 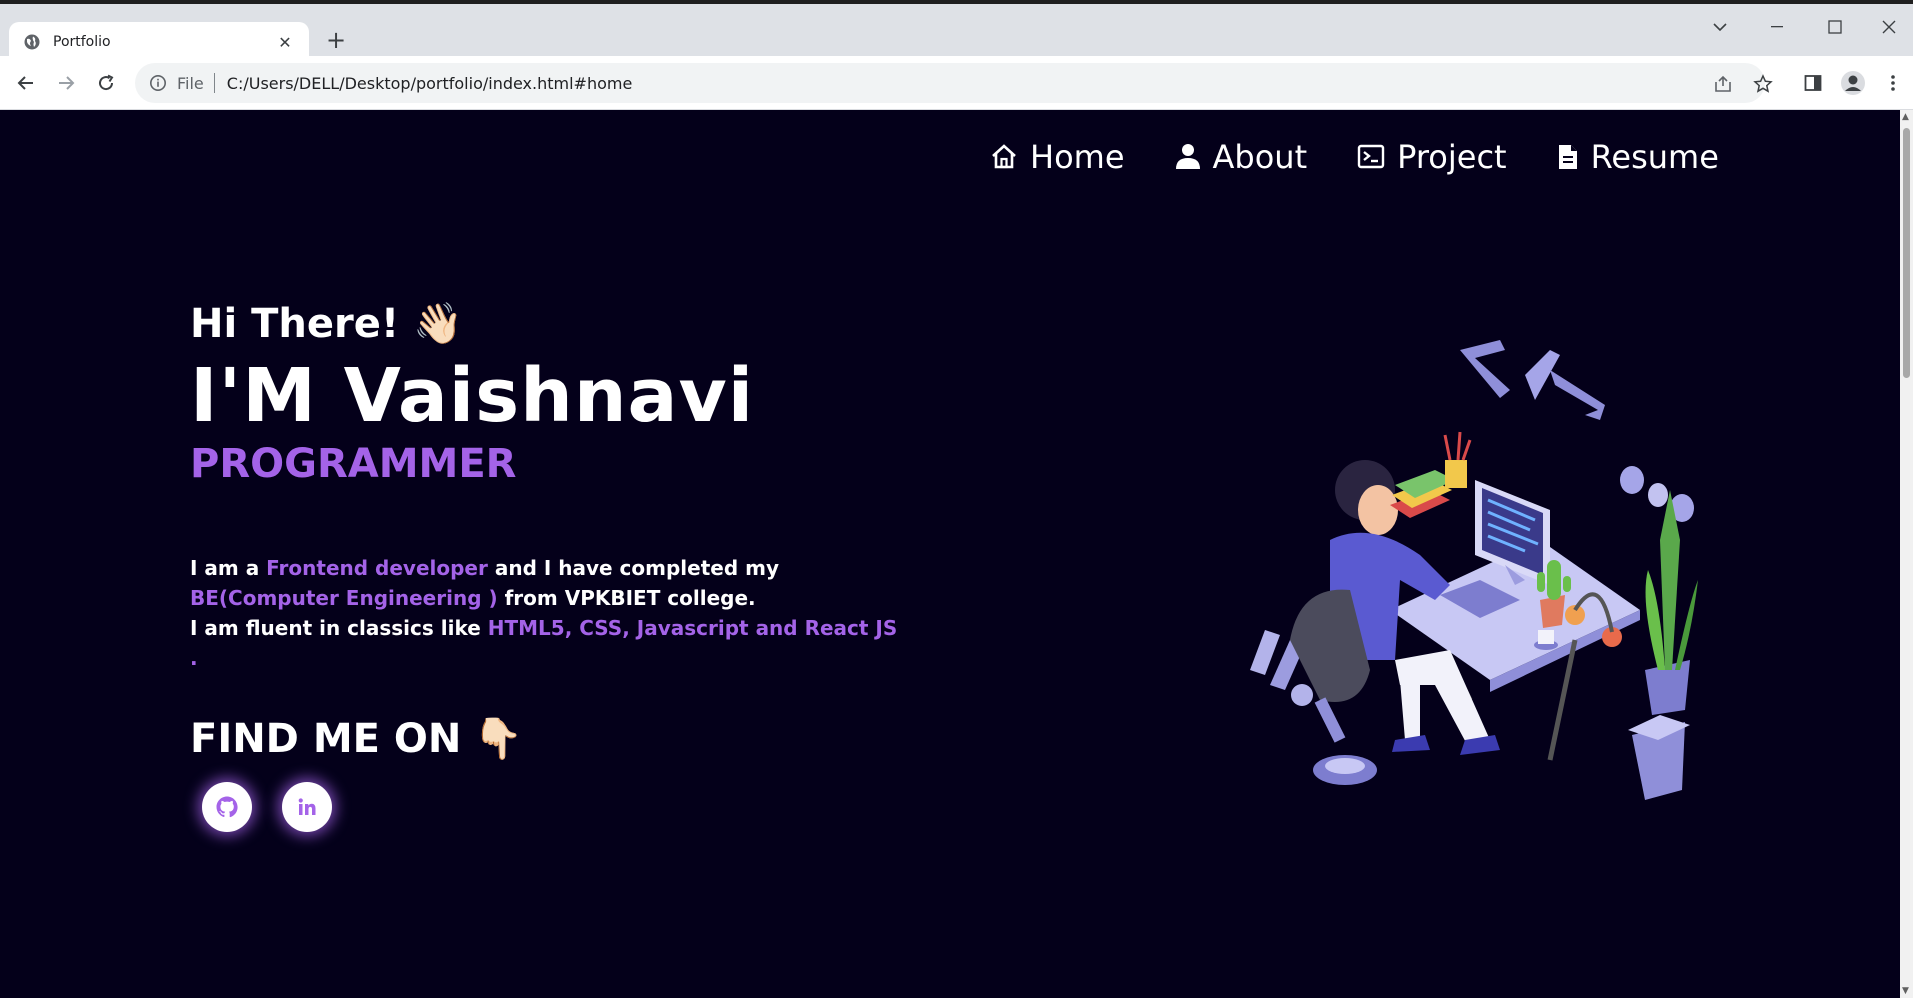 I want to click on bio-text-4: I am fluent in classics like, so click(x=339, y=628).